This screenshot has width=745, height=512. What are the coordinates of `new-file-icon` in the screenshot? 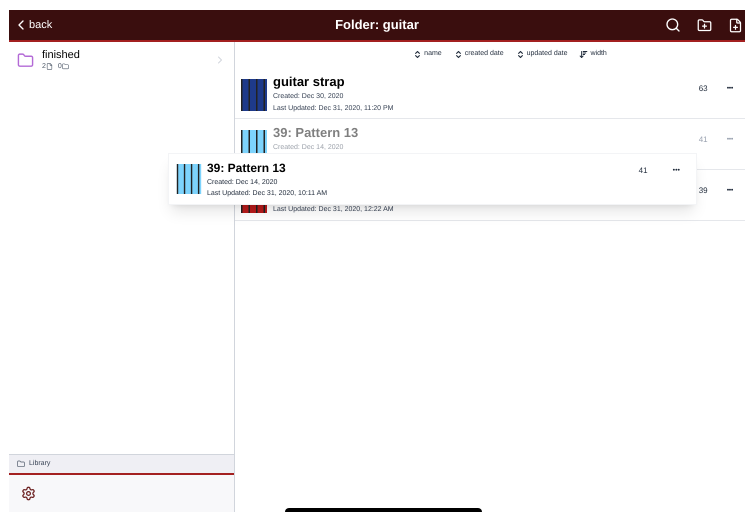 It's located at (735, 25).